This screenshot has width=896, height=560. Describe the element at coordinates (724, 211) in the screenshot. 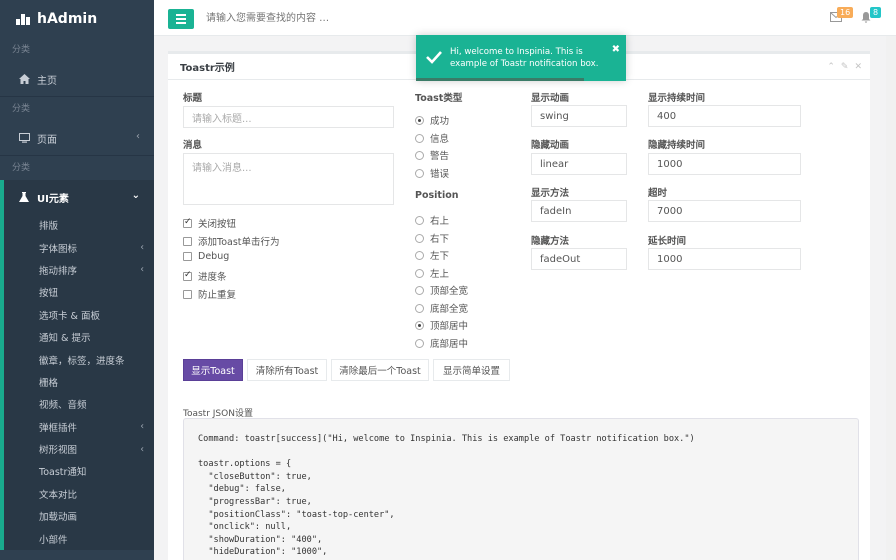

I see `timeout-input: 7000` at that location.